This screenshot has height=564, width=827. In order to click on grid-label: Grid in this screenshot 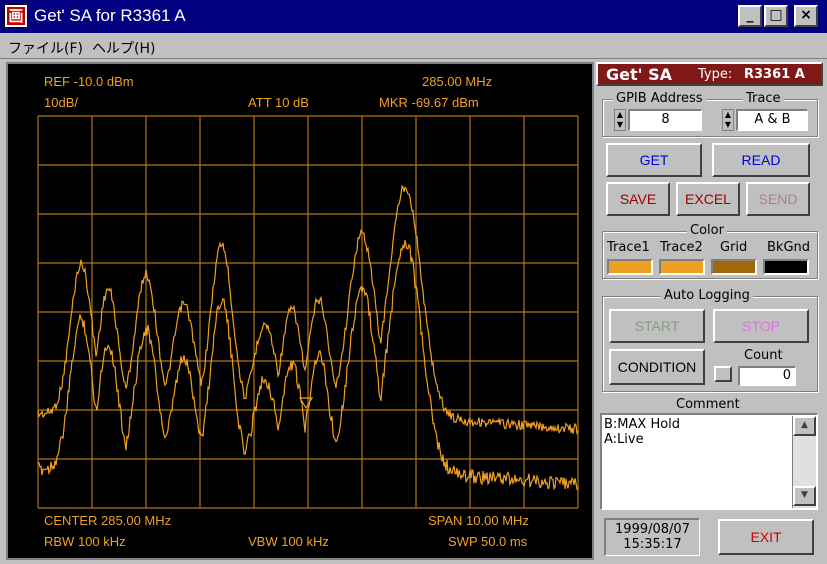, I will do `click(734, 247)`.